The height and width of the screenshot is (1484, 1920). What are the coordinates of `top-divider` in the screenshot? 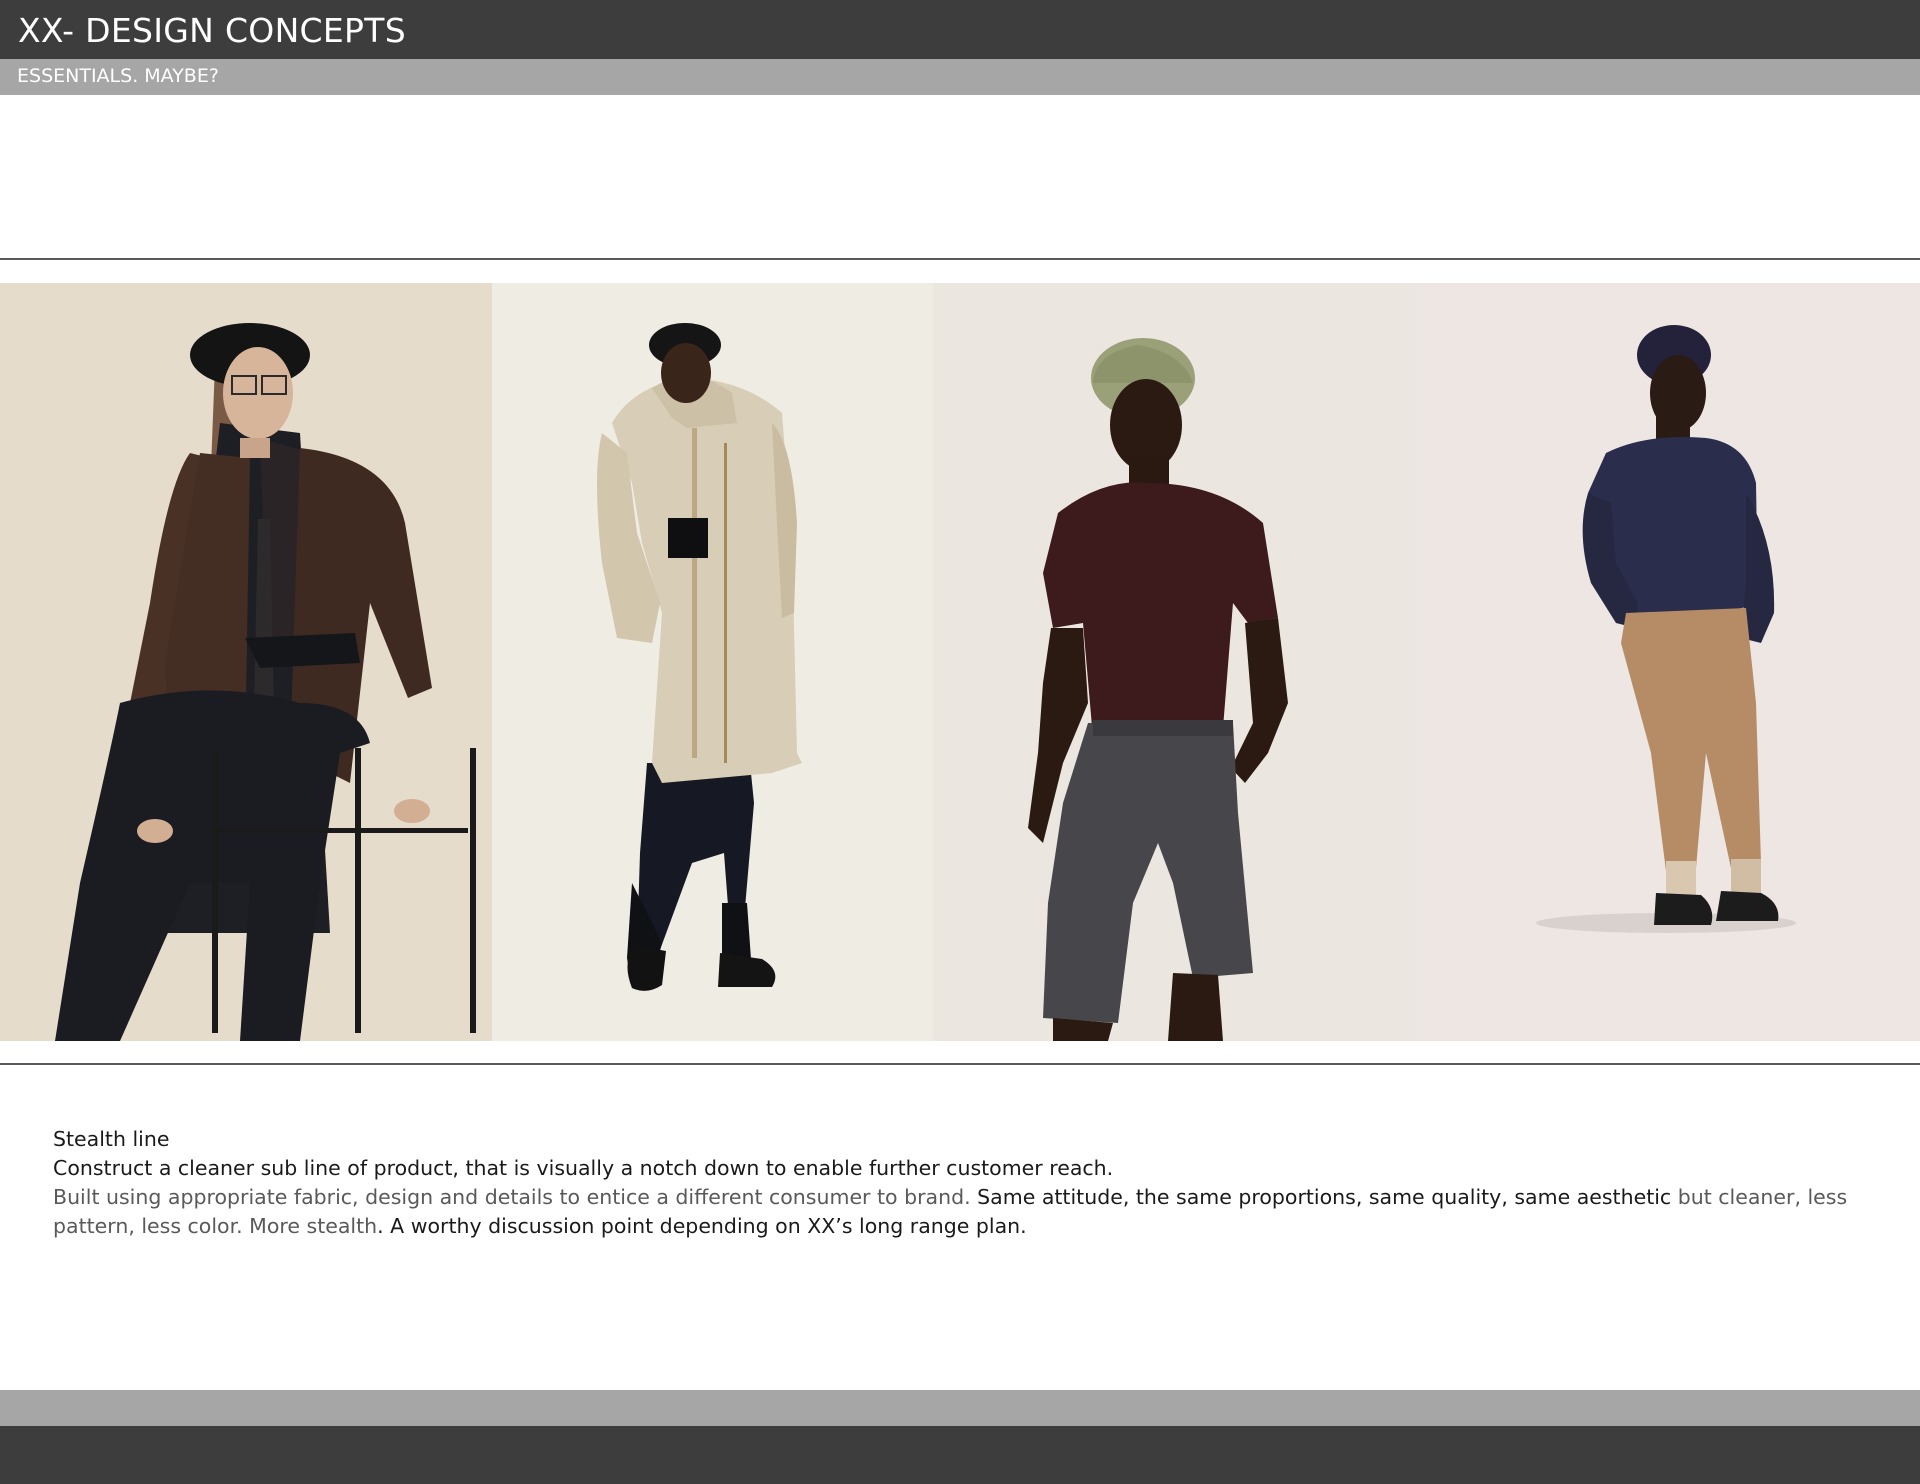 It's located at (960, 259).